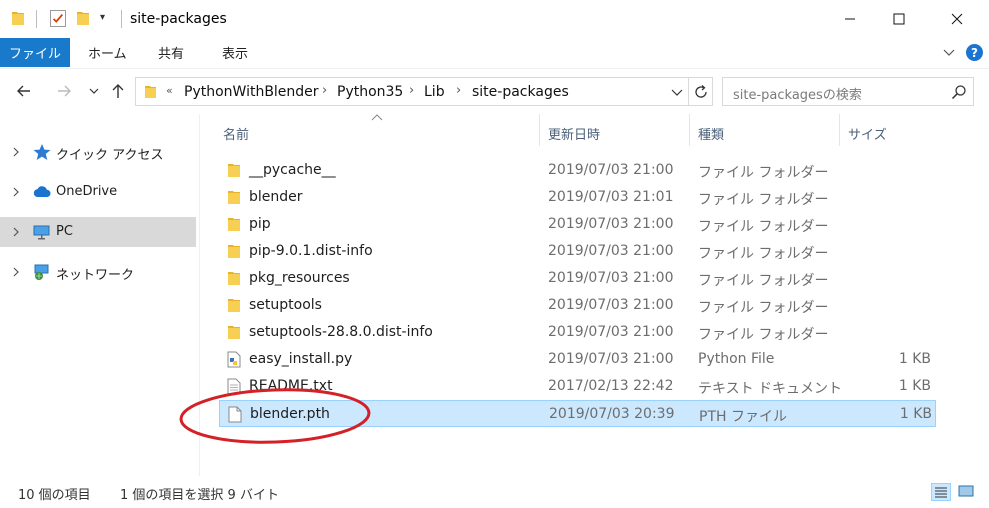  I want to click on column-header-date: 更新日時, so click(614, 133).